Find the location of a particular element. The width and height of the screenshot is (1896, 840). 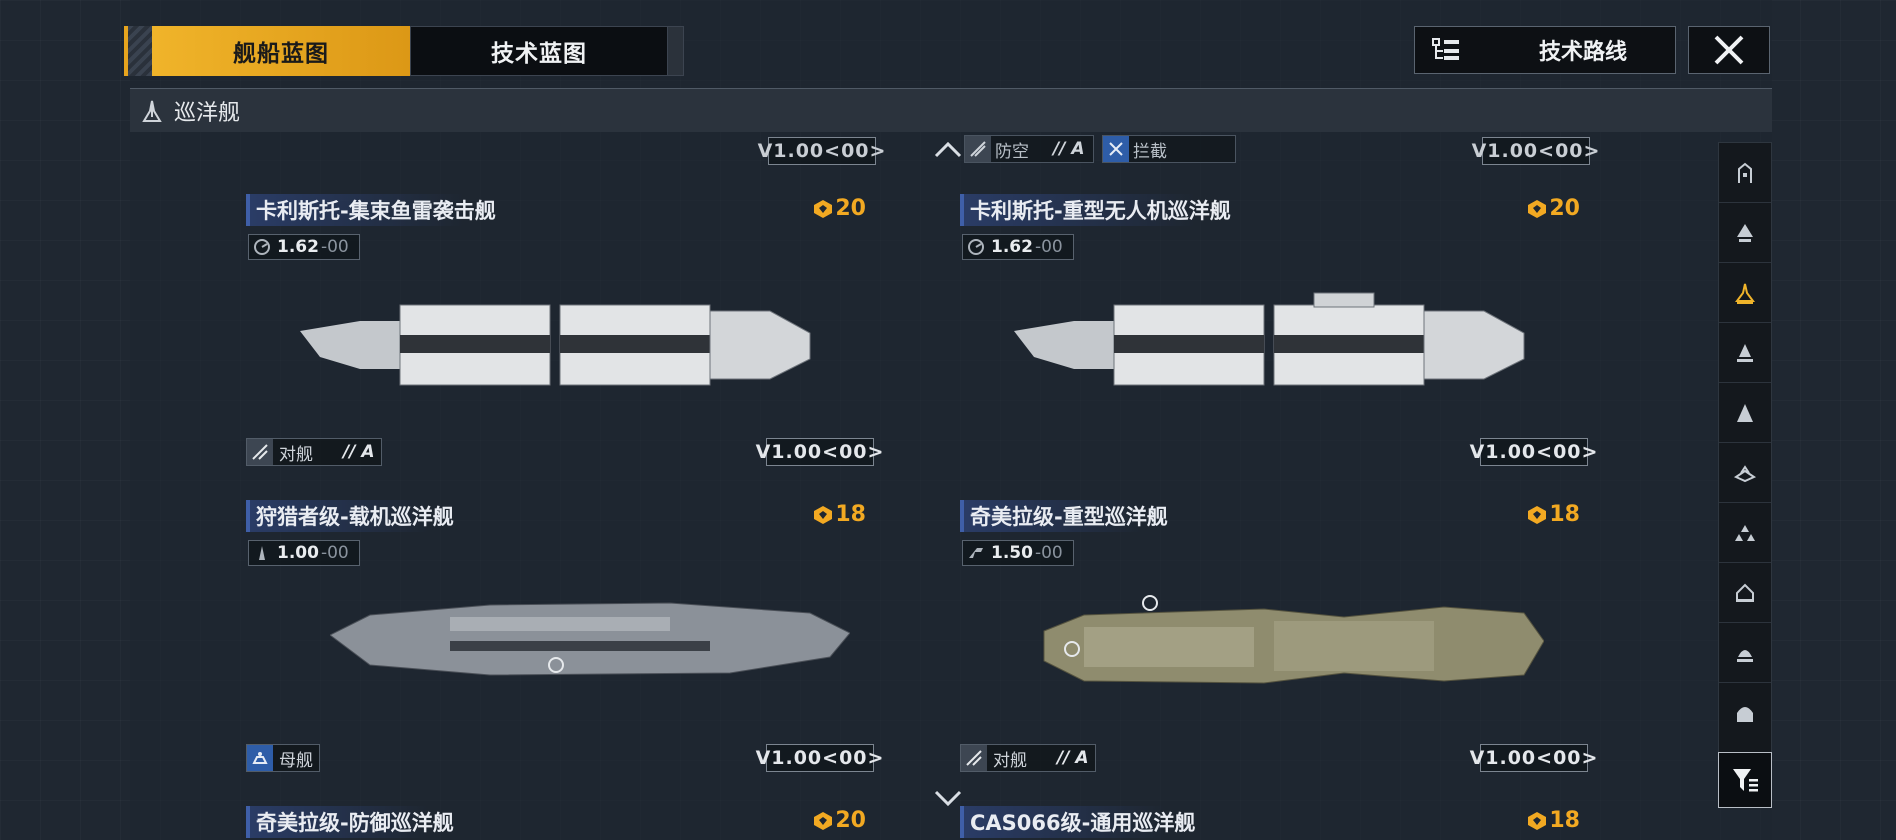

tab-bar: 舰船蓝图 技术蓝图 is located at coordinates (404, 51).